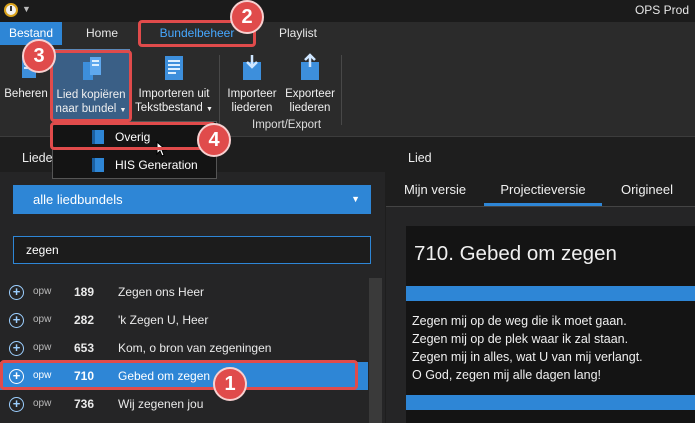  What do you see at coordinates (310, 87) in the screenshot?
I see `exporteer-liederen-button: Exporteer liederen` at bounding box center [310, 87].